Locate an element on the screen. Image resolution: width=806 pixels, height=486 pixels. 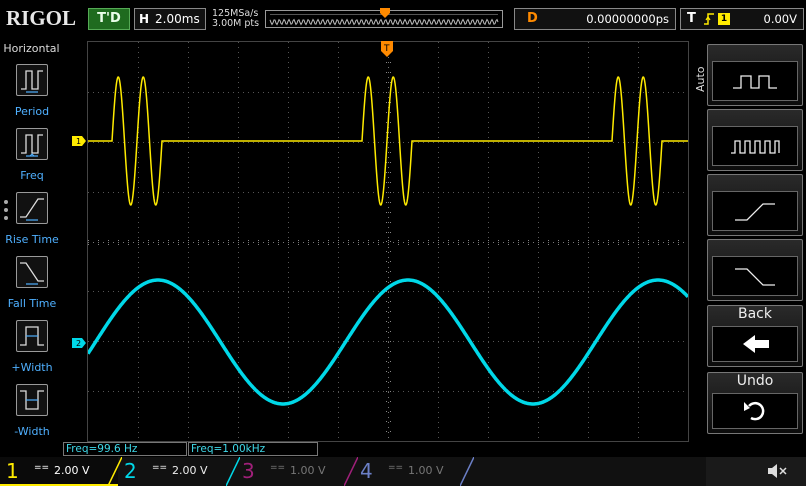
channel-4-tab: 4 == 1.00 V is located at coordinates (413, 471).